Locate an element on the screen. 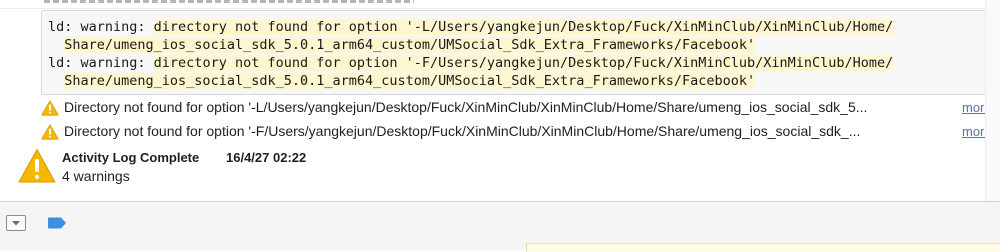  toggle-debug-area-icon is located at coordinates (16, 223).